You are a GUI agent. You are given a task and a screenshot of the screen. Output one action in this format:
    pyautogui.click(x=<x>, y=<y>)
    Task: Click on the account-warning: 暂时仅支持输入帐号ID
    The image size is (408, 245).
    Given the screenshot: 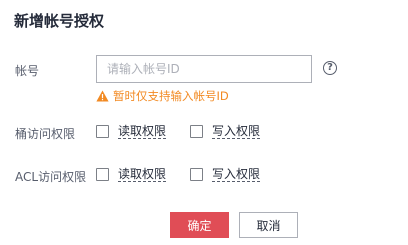 What is the action you would take?
    pyautogui.click(x=162, y=96)
    